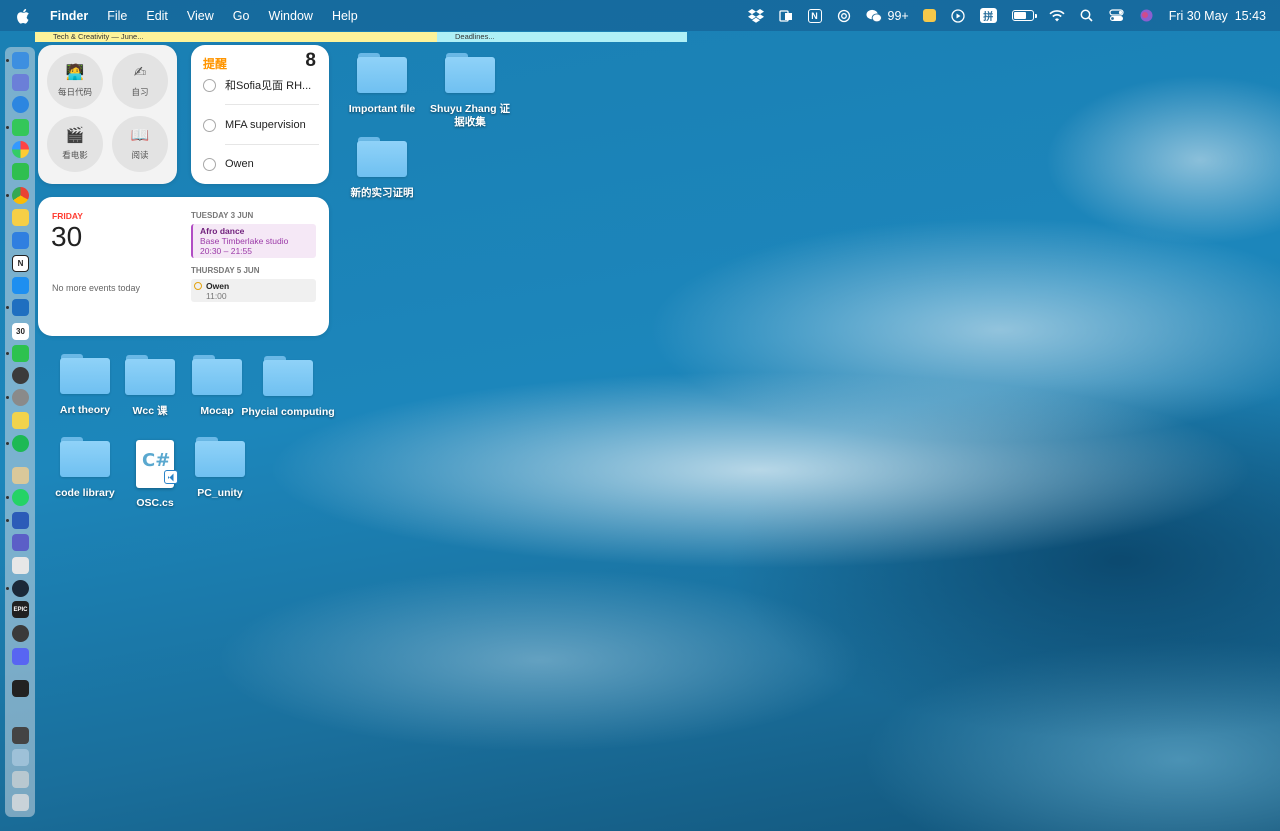 The width and height of the screenshot is (1280, 831). I want to click on menu-view: View, so click(200, 16).